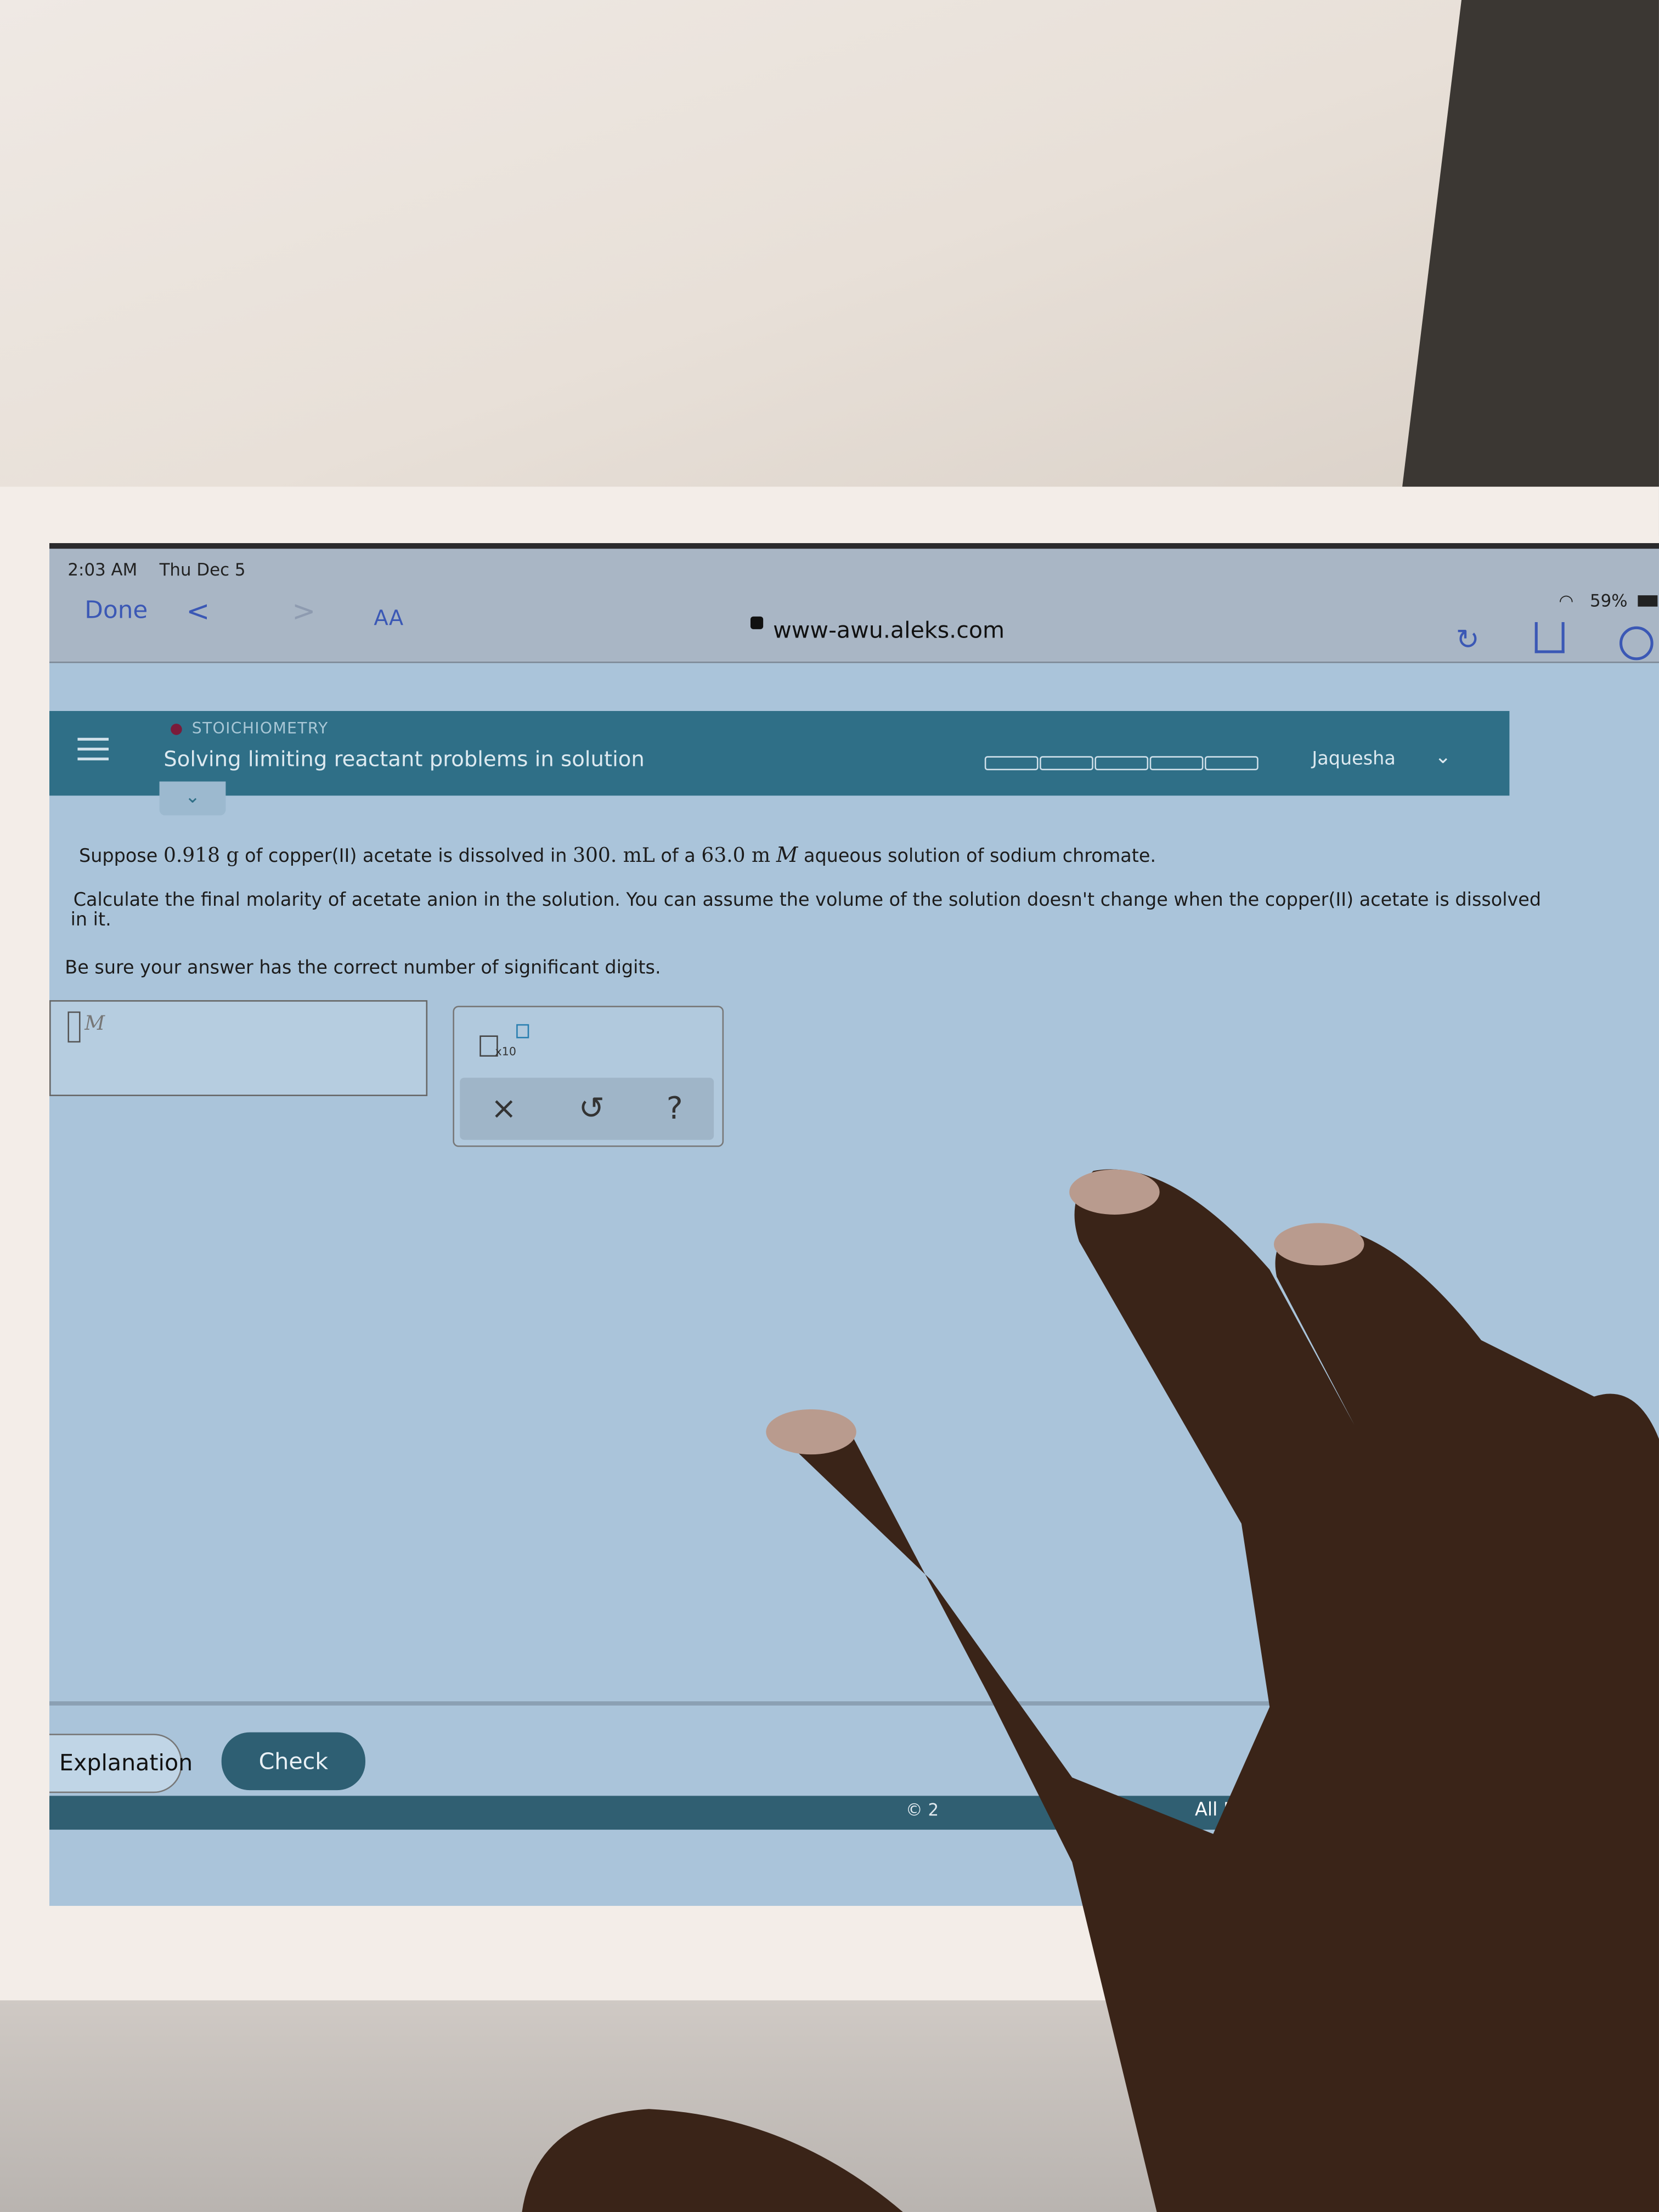  What do you see at coordinates (713, 2160) in the screenshot?
I see `thumb-shape` at bounding box center [713, 2160].